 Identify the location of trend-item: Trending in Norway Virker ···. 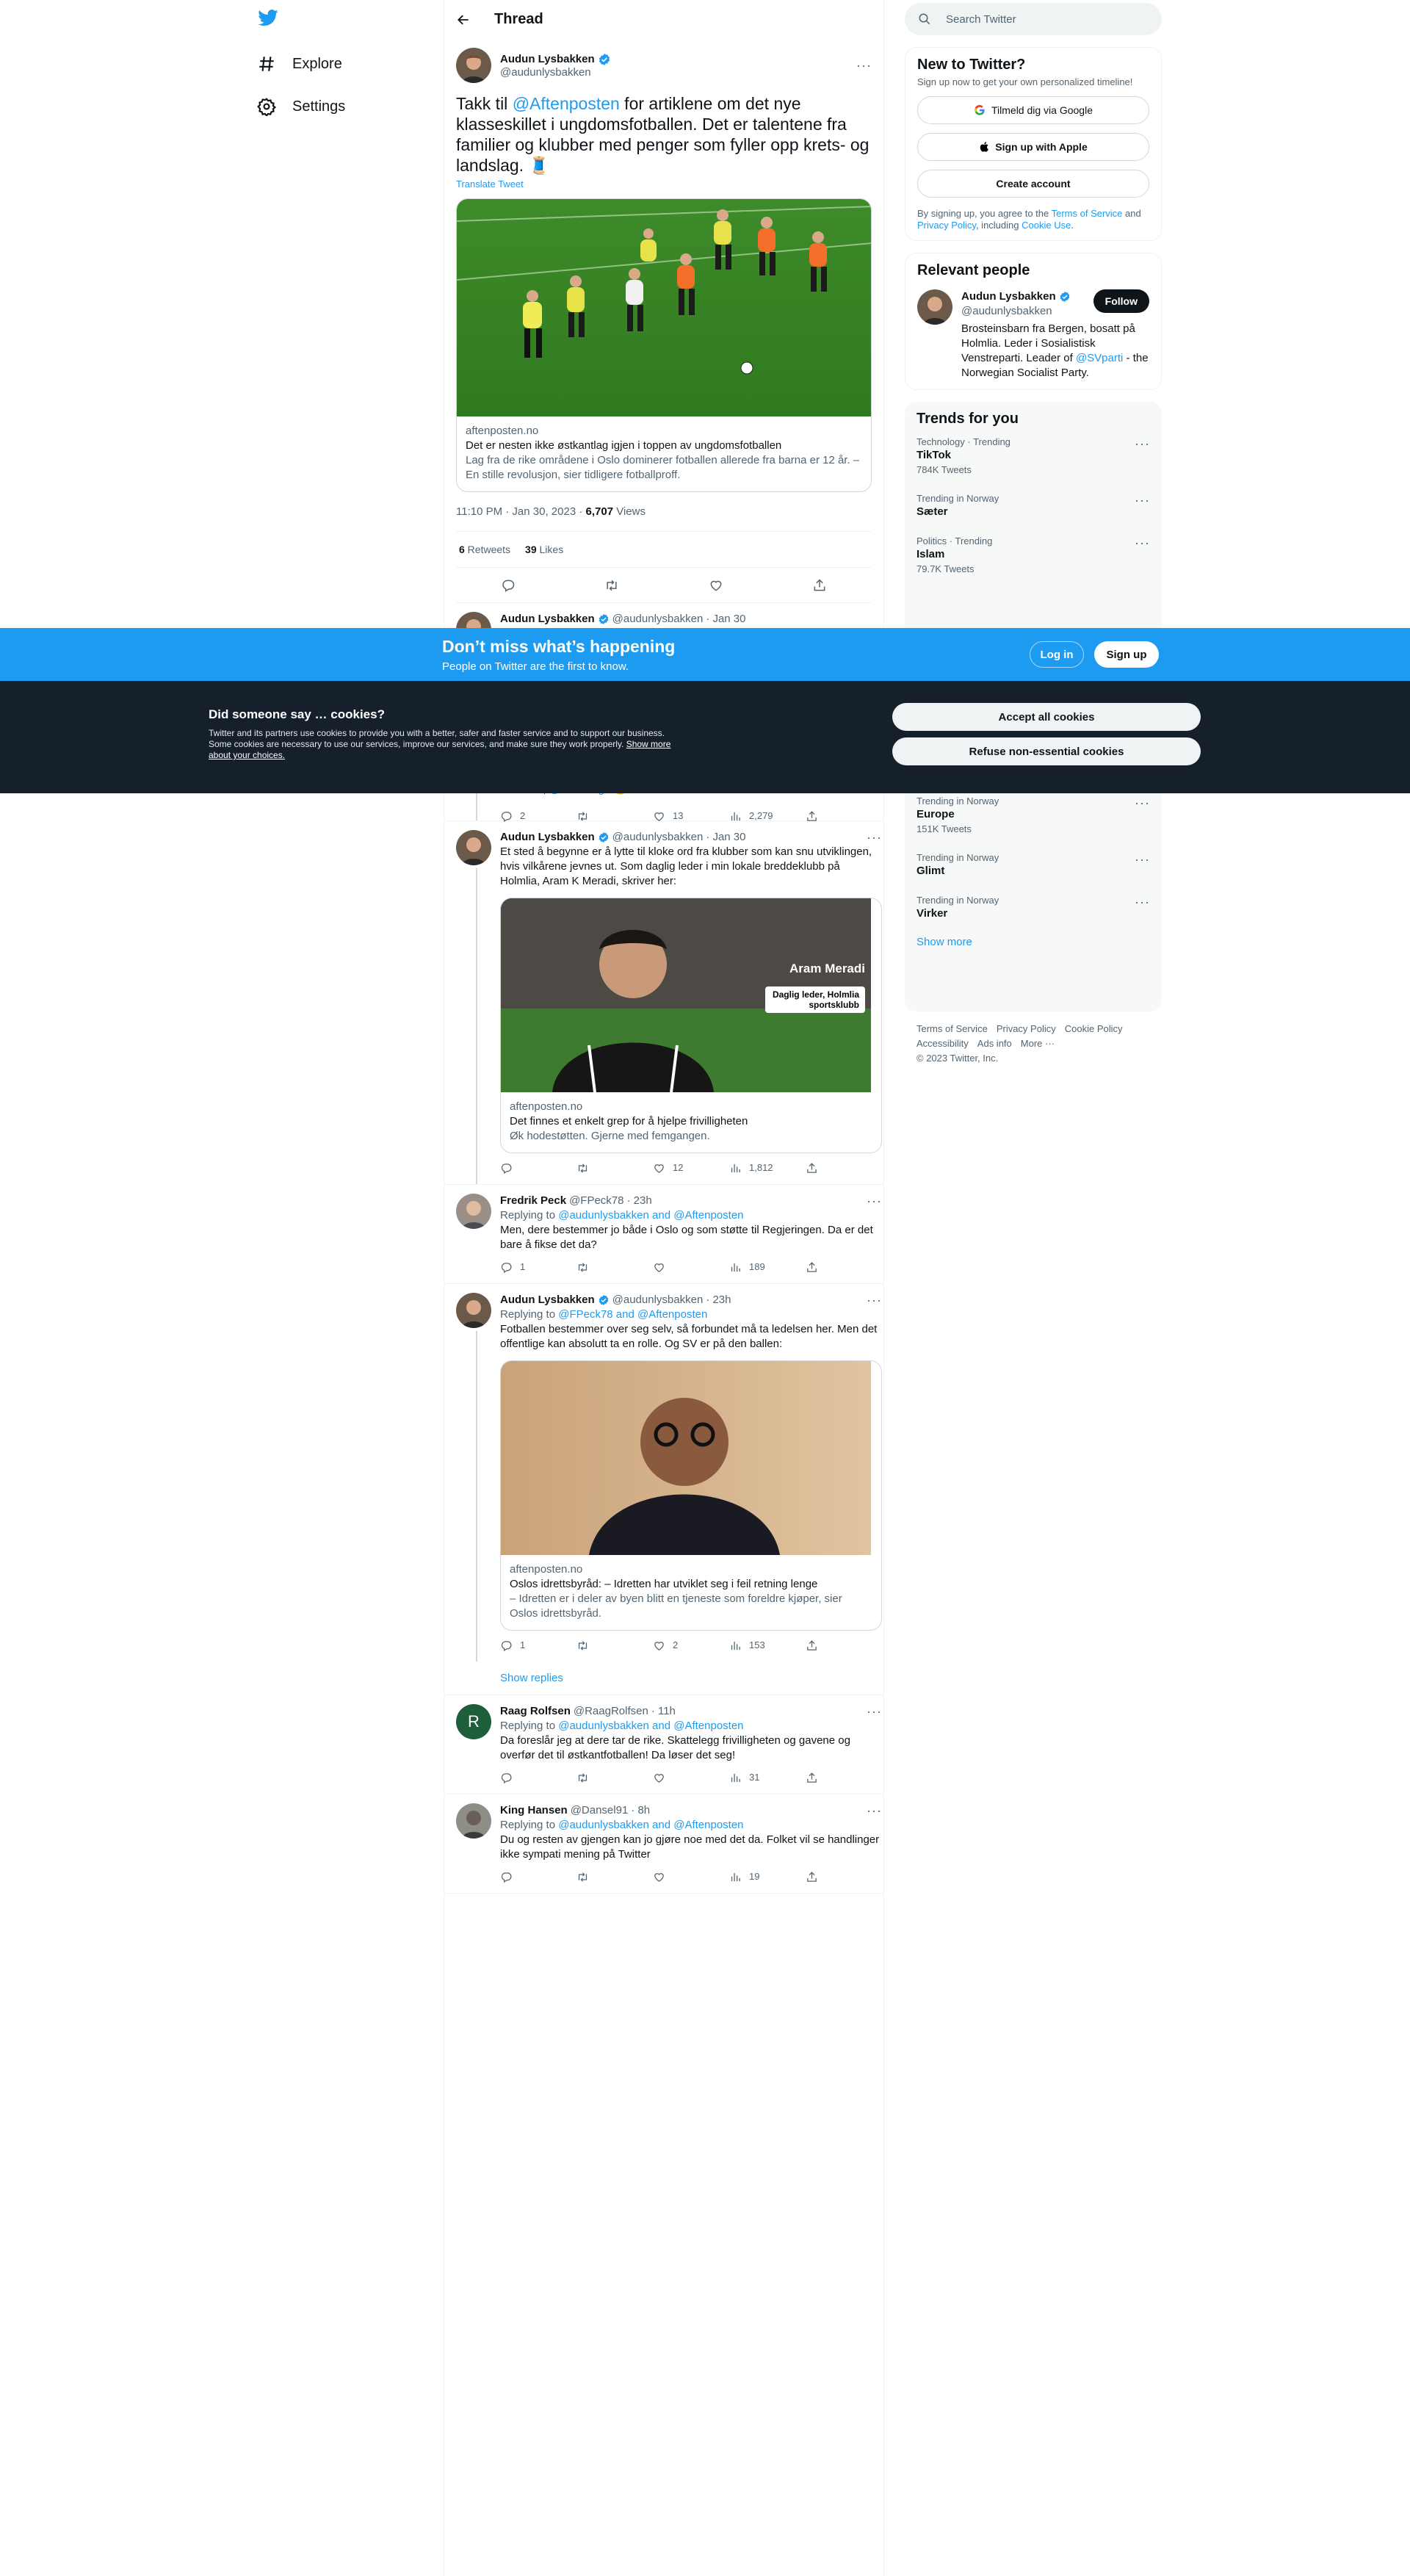
(1033, 907).